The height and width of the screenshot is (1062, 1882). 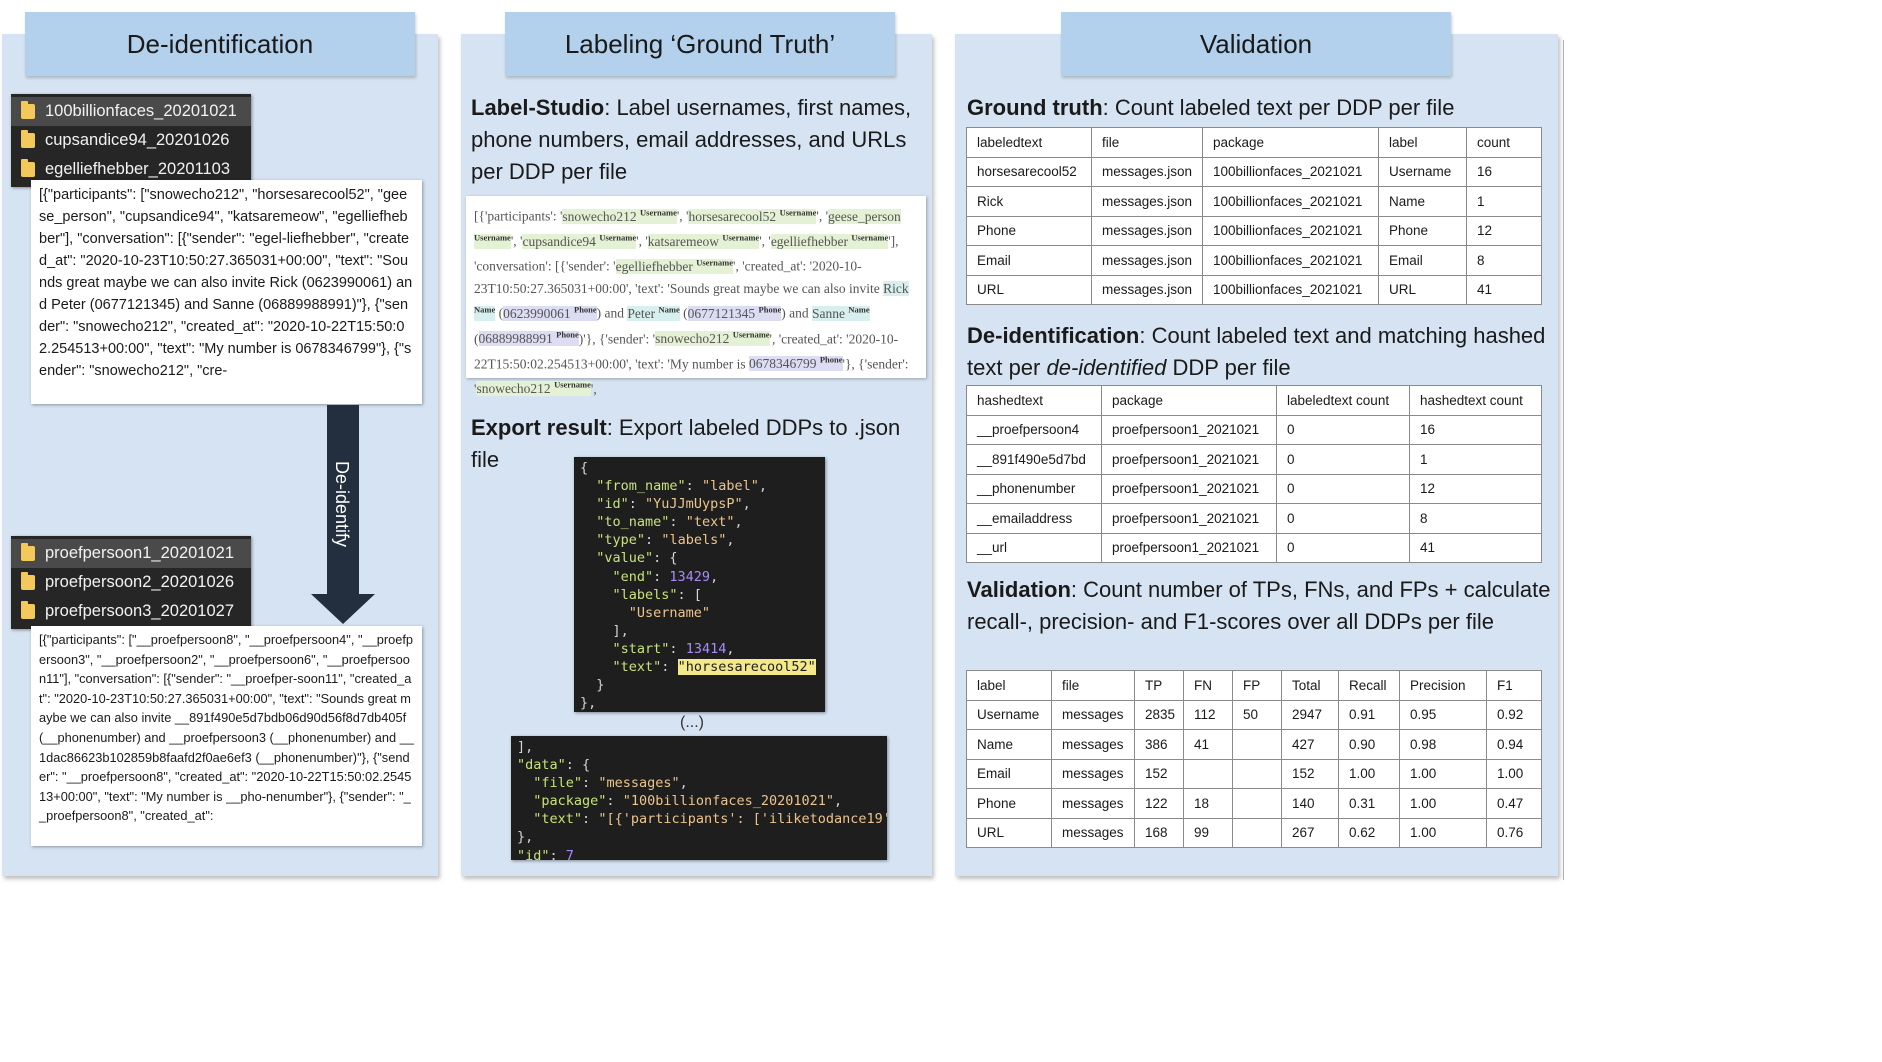 I want to click on export-heading: Export result, so click(x=539, y=427).